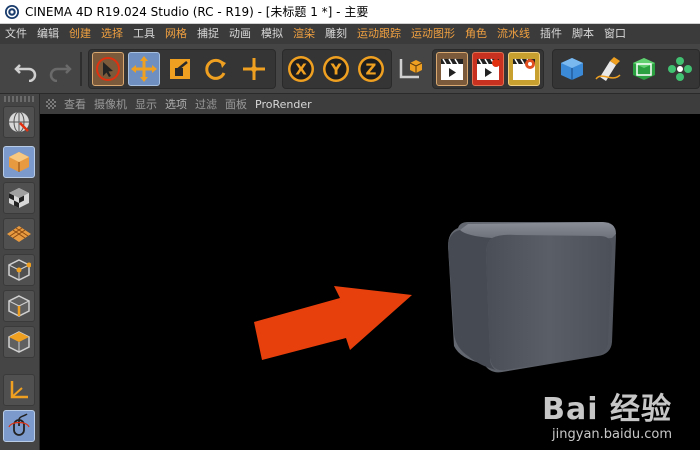 Image resolution: width=700 pixels, height=450 pixels. Describe the element at coordinates (254, 69) in the screenshot. I see `add-axis-icon` at that location.